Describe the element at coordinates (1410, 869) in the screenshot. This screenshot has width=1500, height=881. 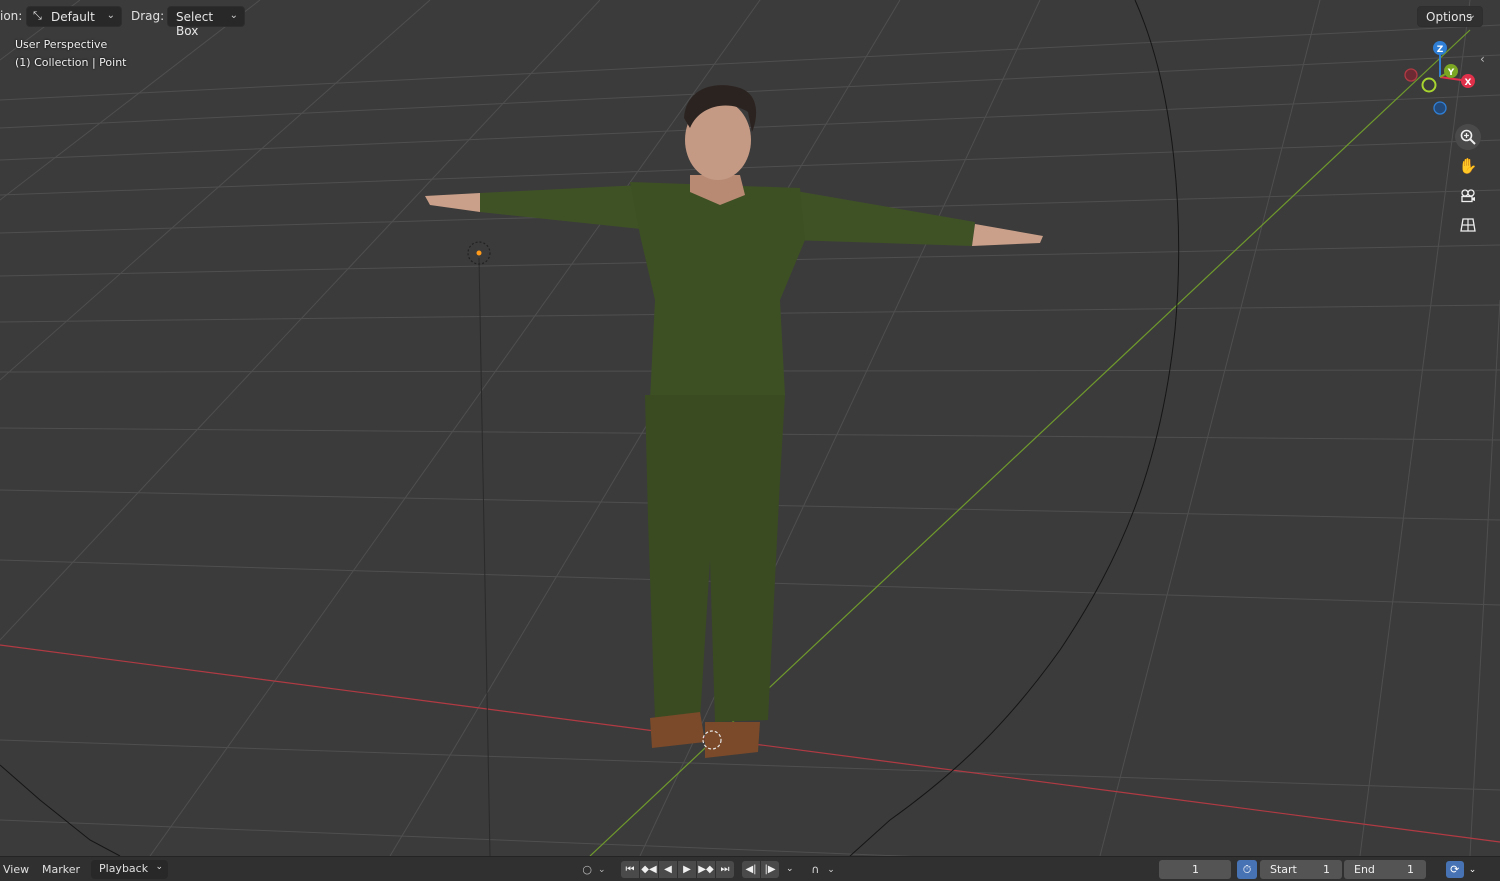
I see `end-value: 1` at that location.